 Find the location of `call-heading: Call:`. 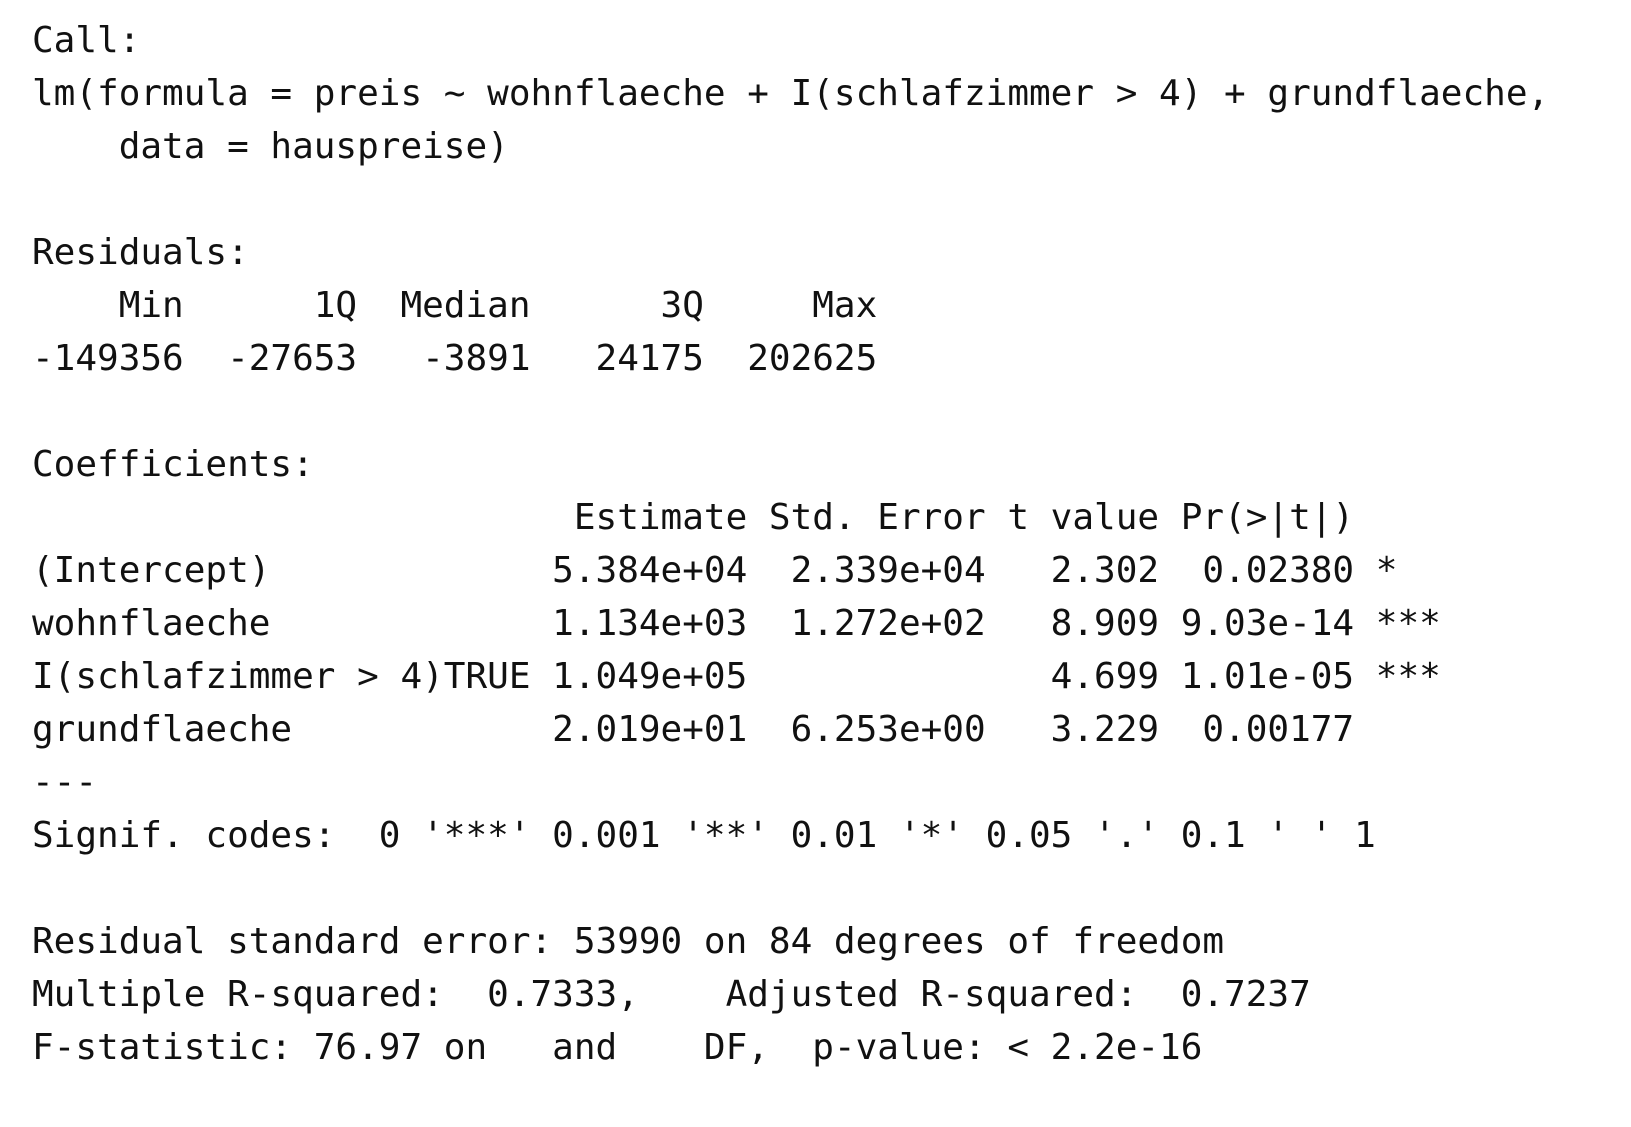

call-heading: Call: is located at coordinates (86, 40).